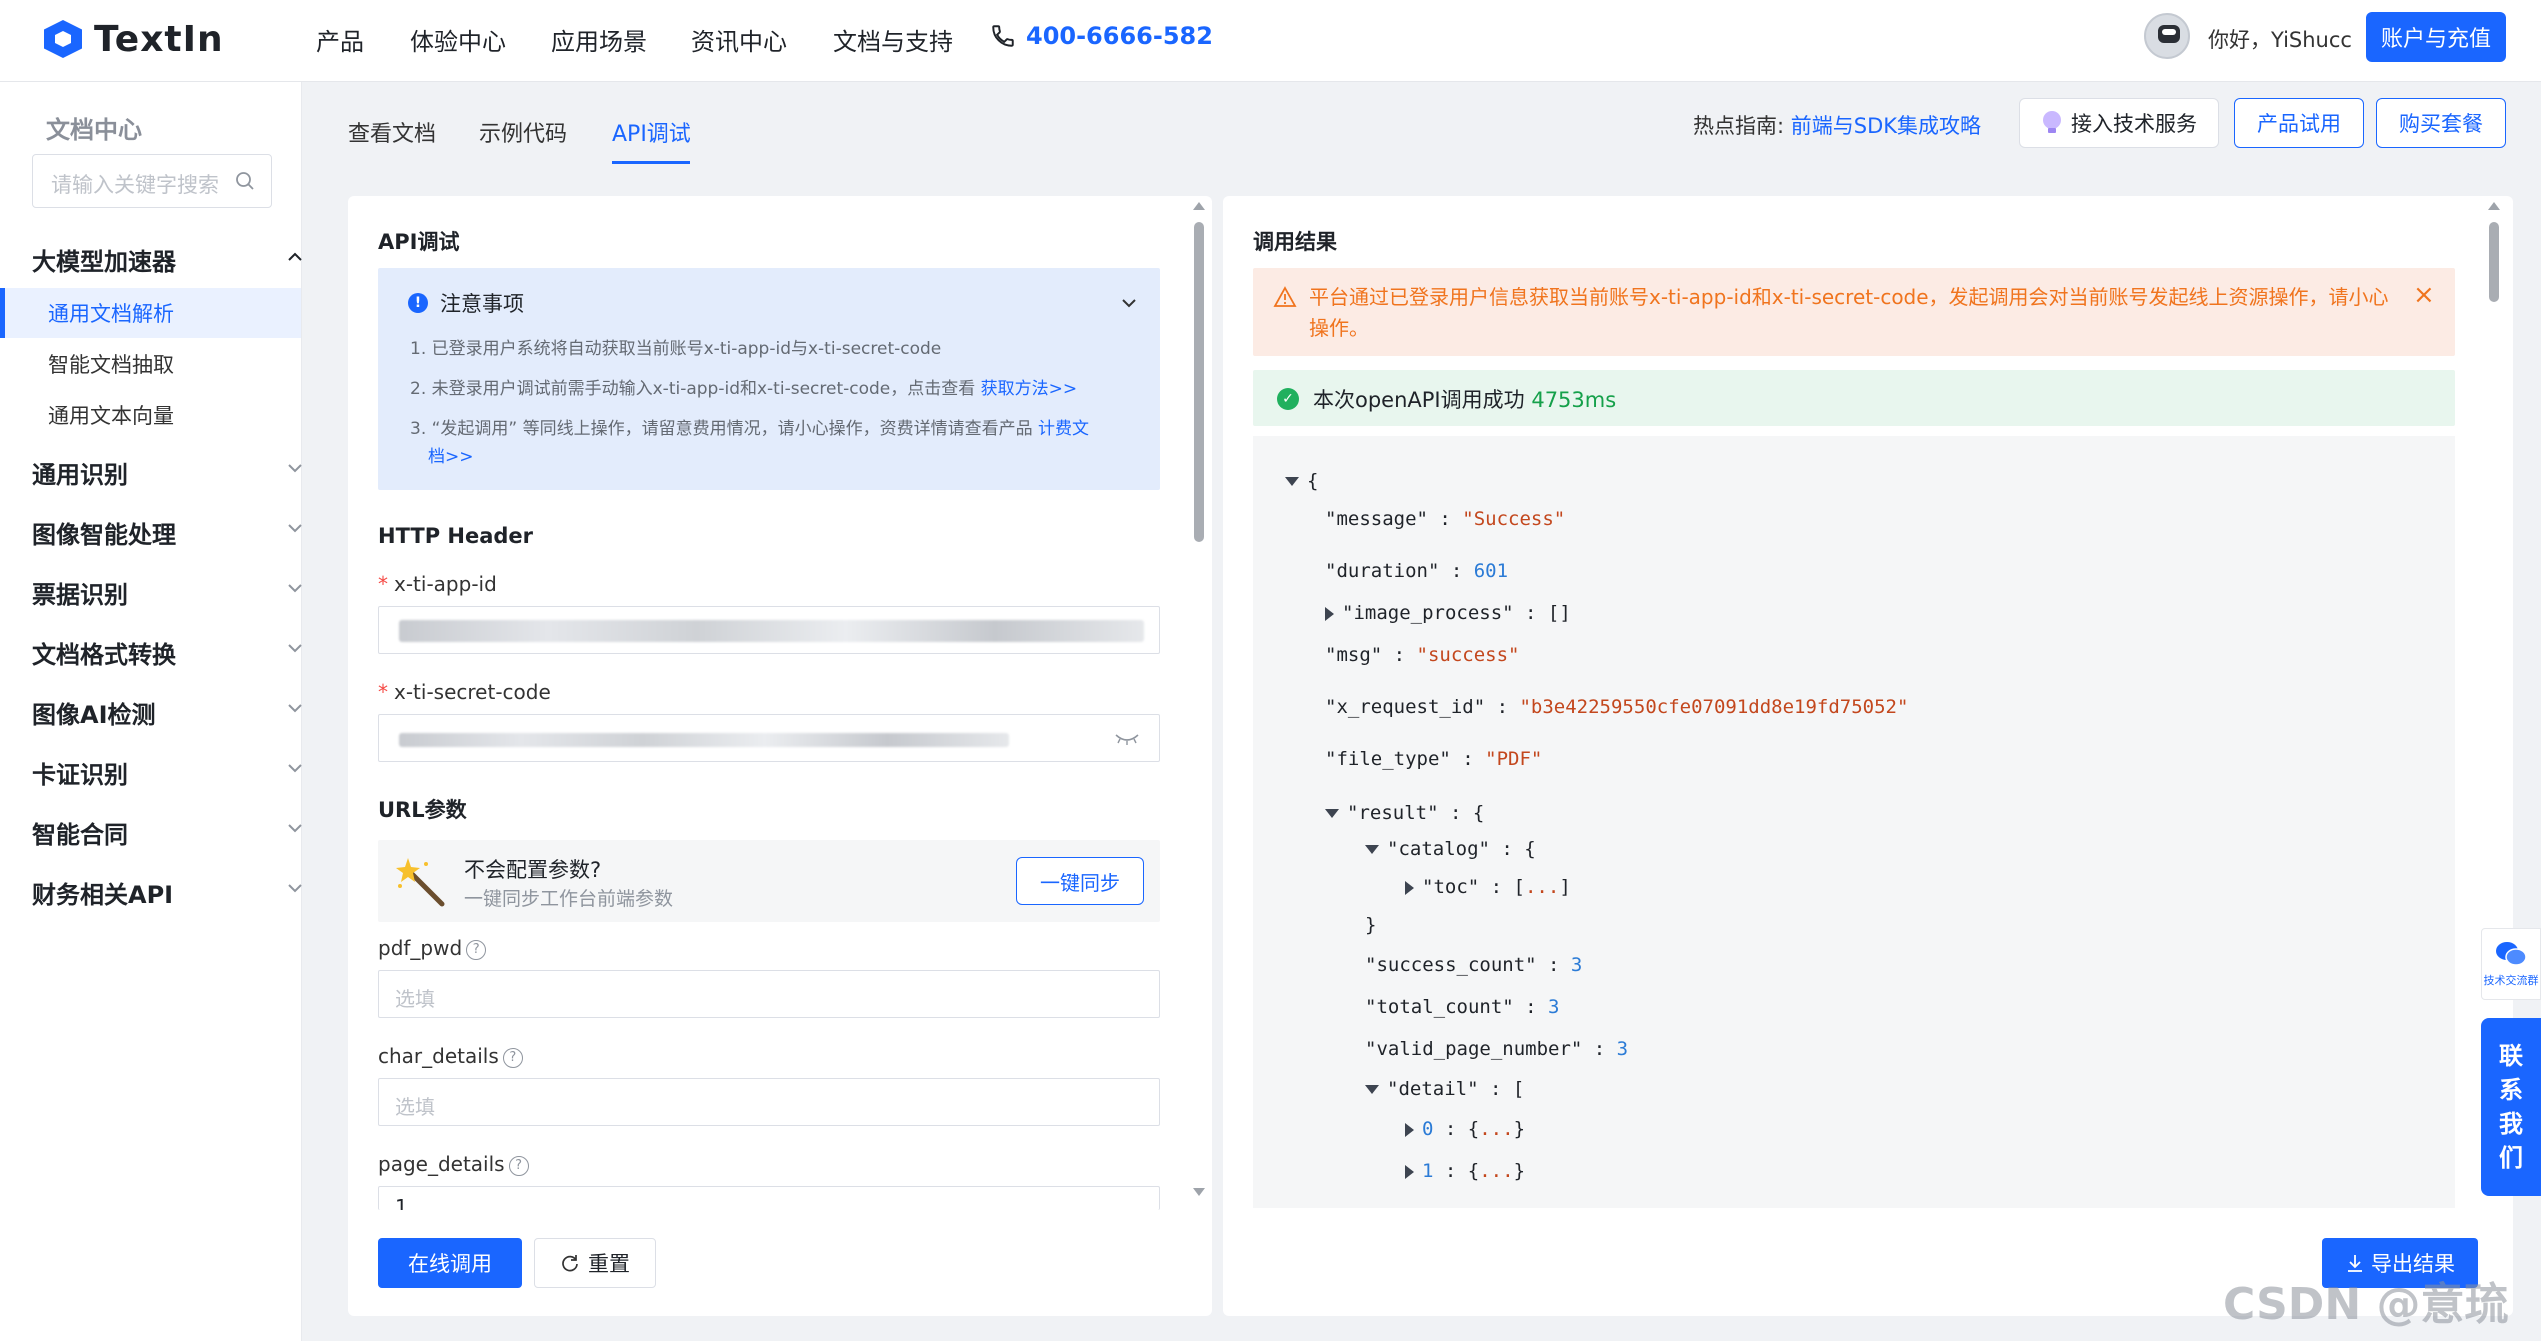 The width and height of the screenshot is (2541, 1341). I want to click on page-details-label: page_details?, so click(453, 1164).